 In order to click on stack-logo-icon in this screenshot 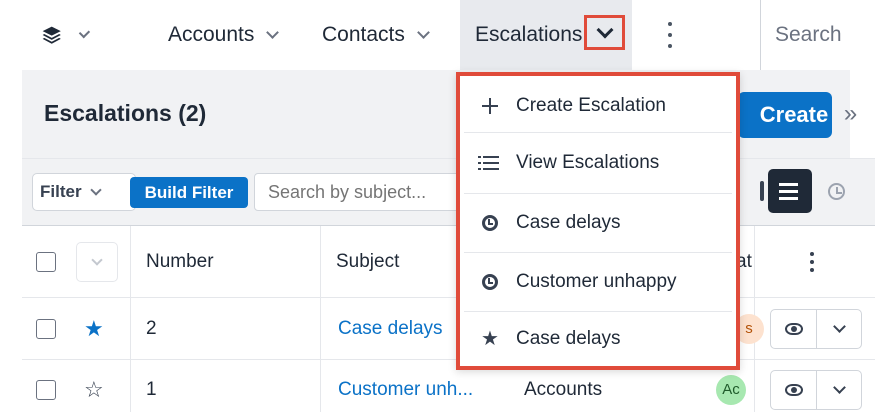, I will do `click(51, 35)`.